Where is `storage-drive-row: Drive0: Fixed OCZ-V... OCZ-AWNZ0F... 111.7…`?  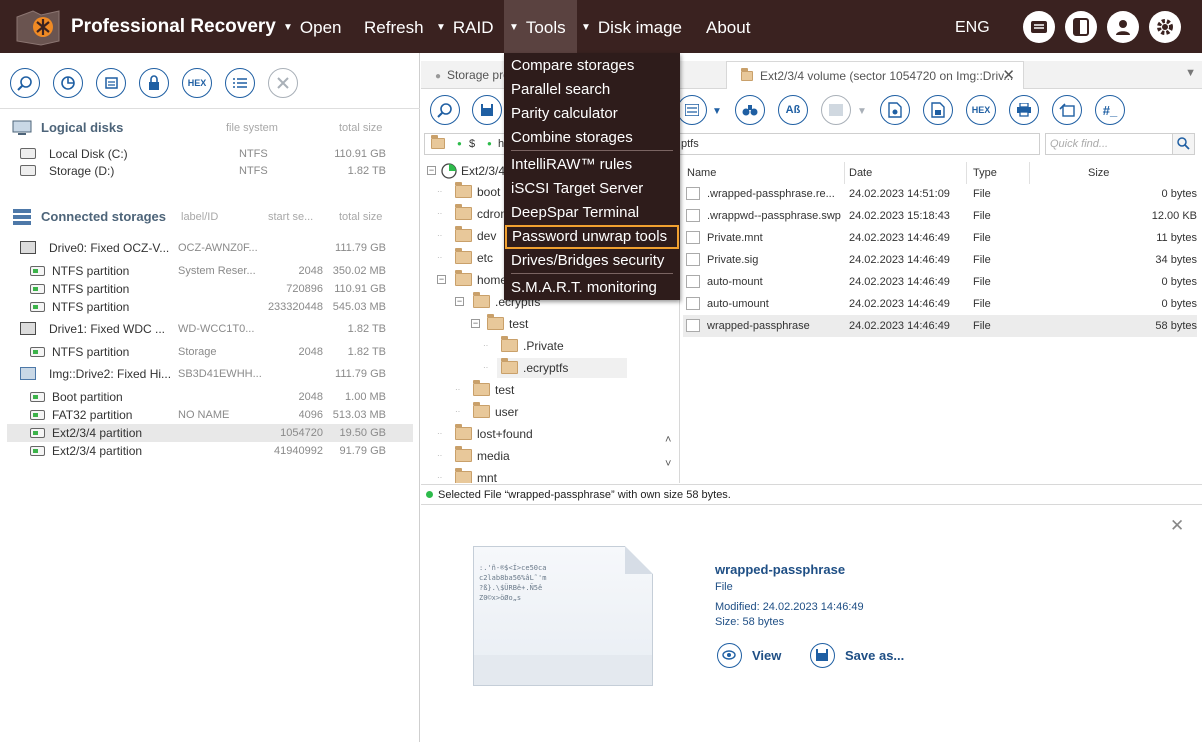 storage-drive-row: Drive0: Fixed OCZ-V... OCZ-AWNZ0F... 111.7… is located at coordinates (210, 248).